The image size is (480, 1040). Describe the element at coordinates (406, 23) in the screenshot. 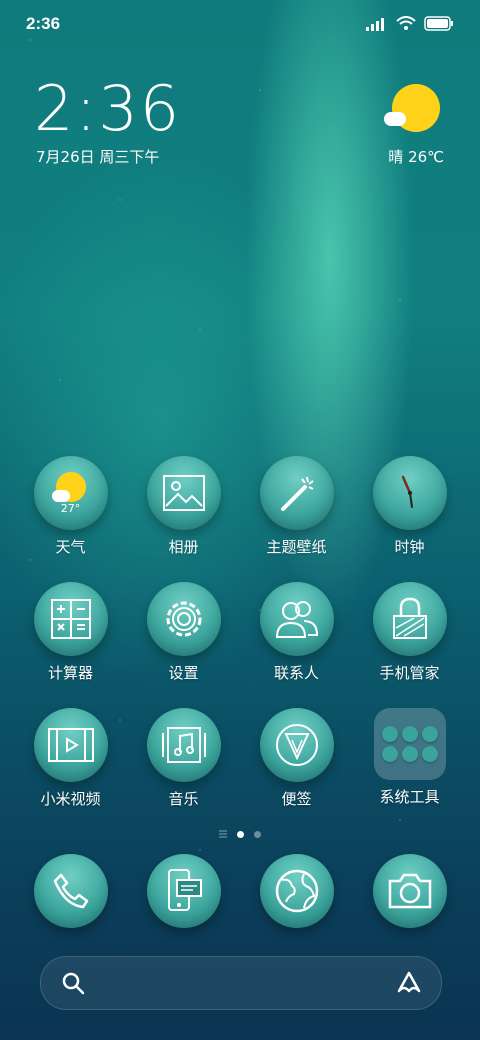

I see `wifi-icon` at that location.